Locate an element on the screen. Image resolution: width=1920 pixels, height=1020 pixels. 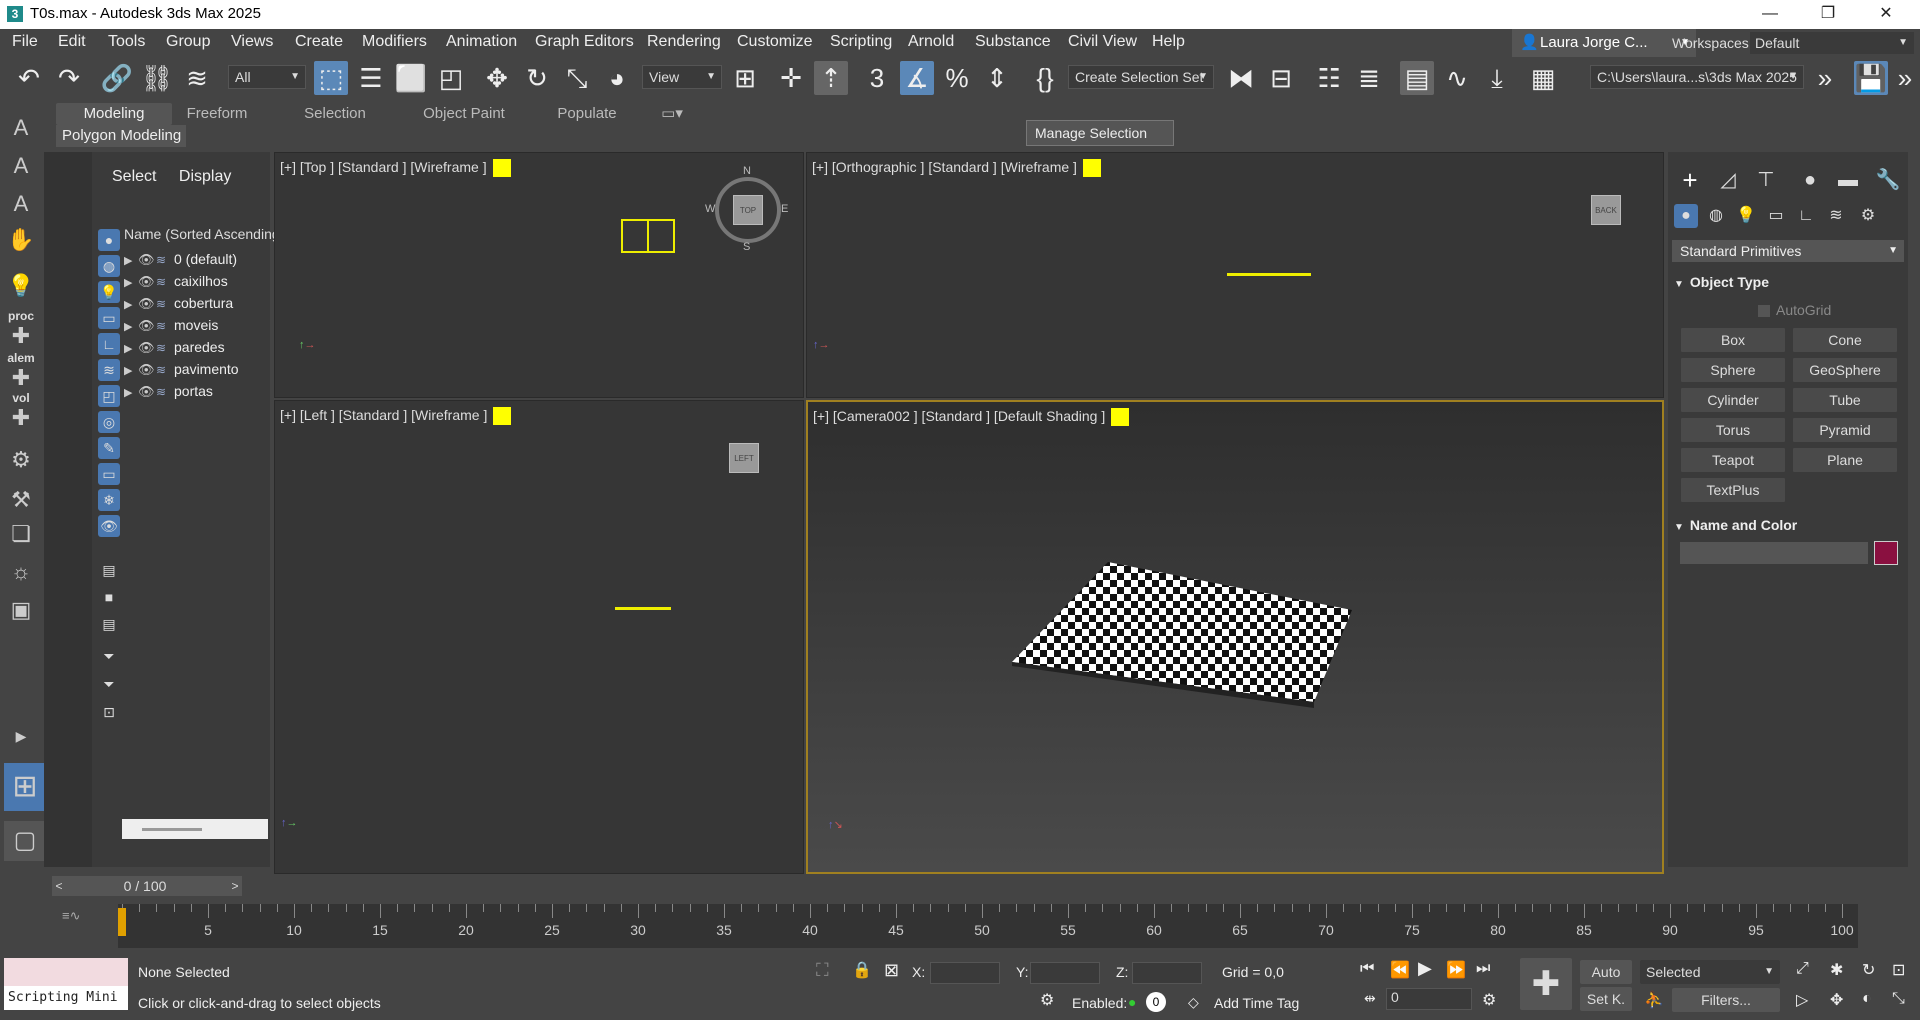
angle-snap-icon: ∡ is located at coordinates (917, 78).